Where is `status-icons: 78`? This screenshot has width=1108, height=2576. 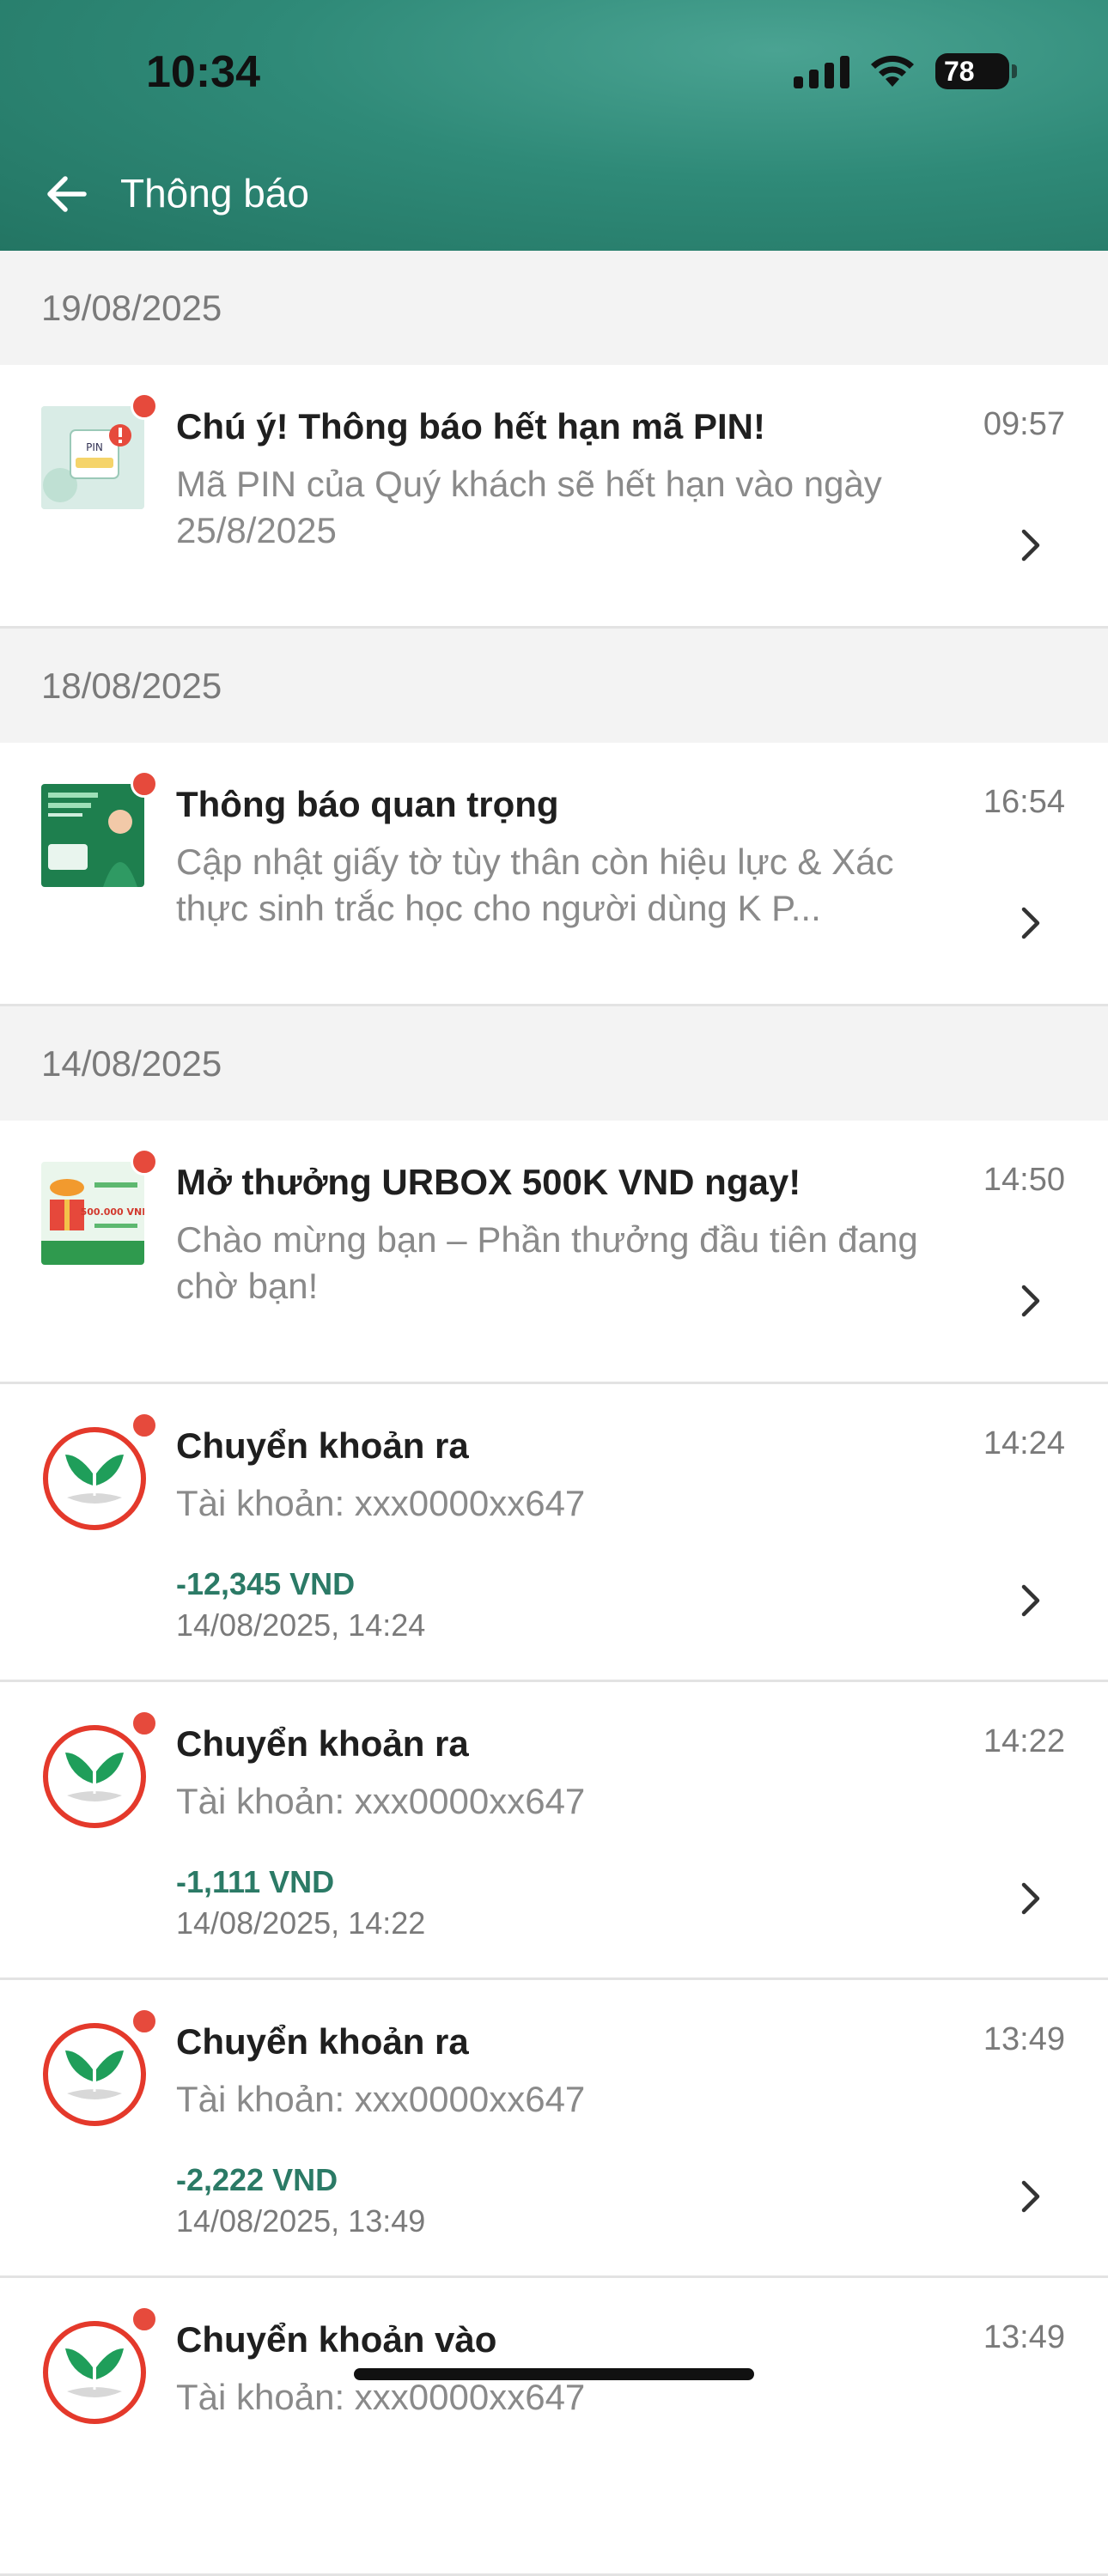 status-icons: 78 is located at coordinates (905, 71).